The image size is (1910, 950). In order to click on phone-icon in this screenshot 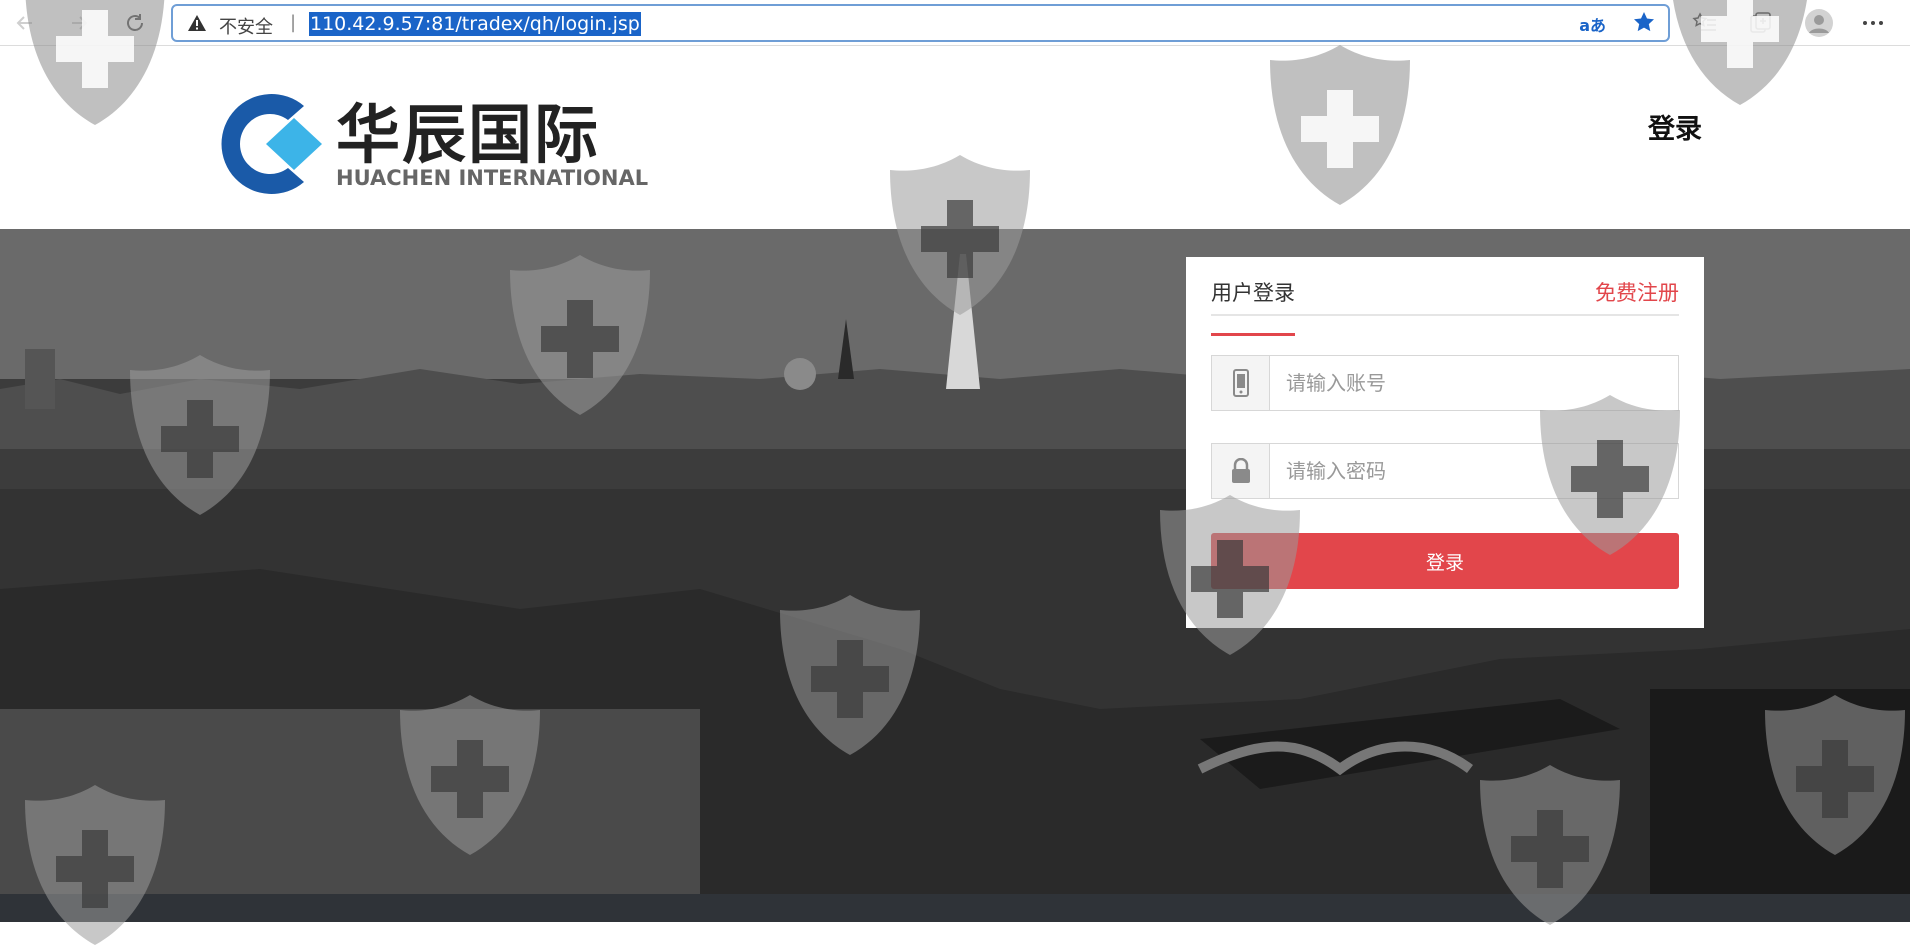, I will do `click(1241, 383)`.